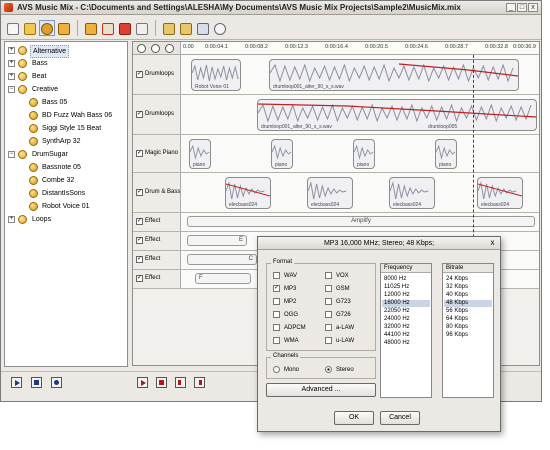 This screenshot has width=550, height=450. Describe the element at coordinates (339, 370) in the screenshot. I see `channel-stereo-radio: Stereo` at that location.